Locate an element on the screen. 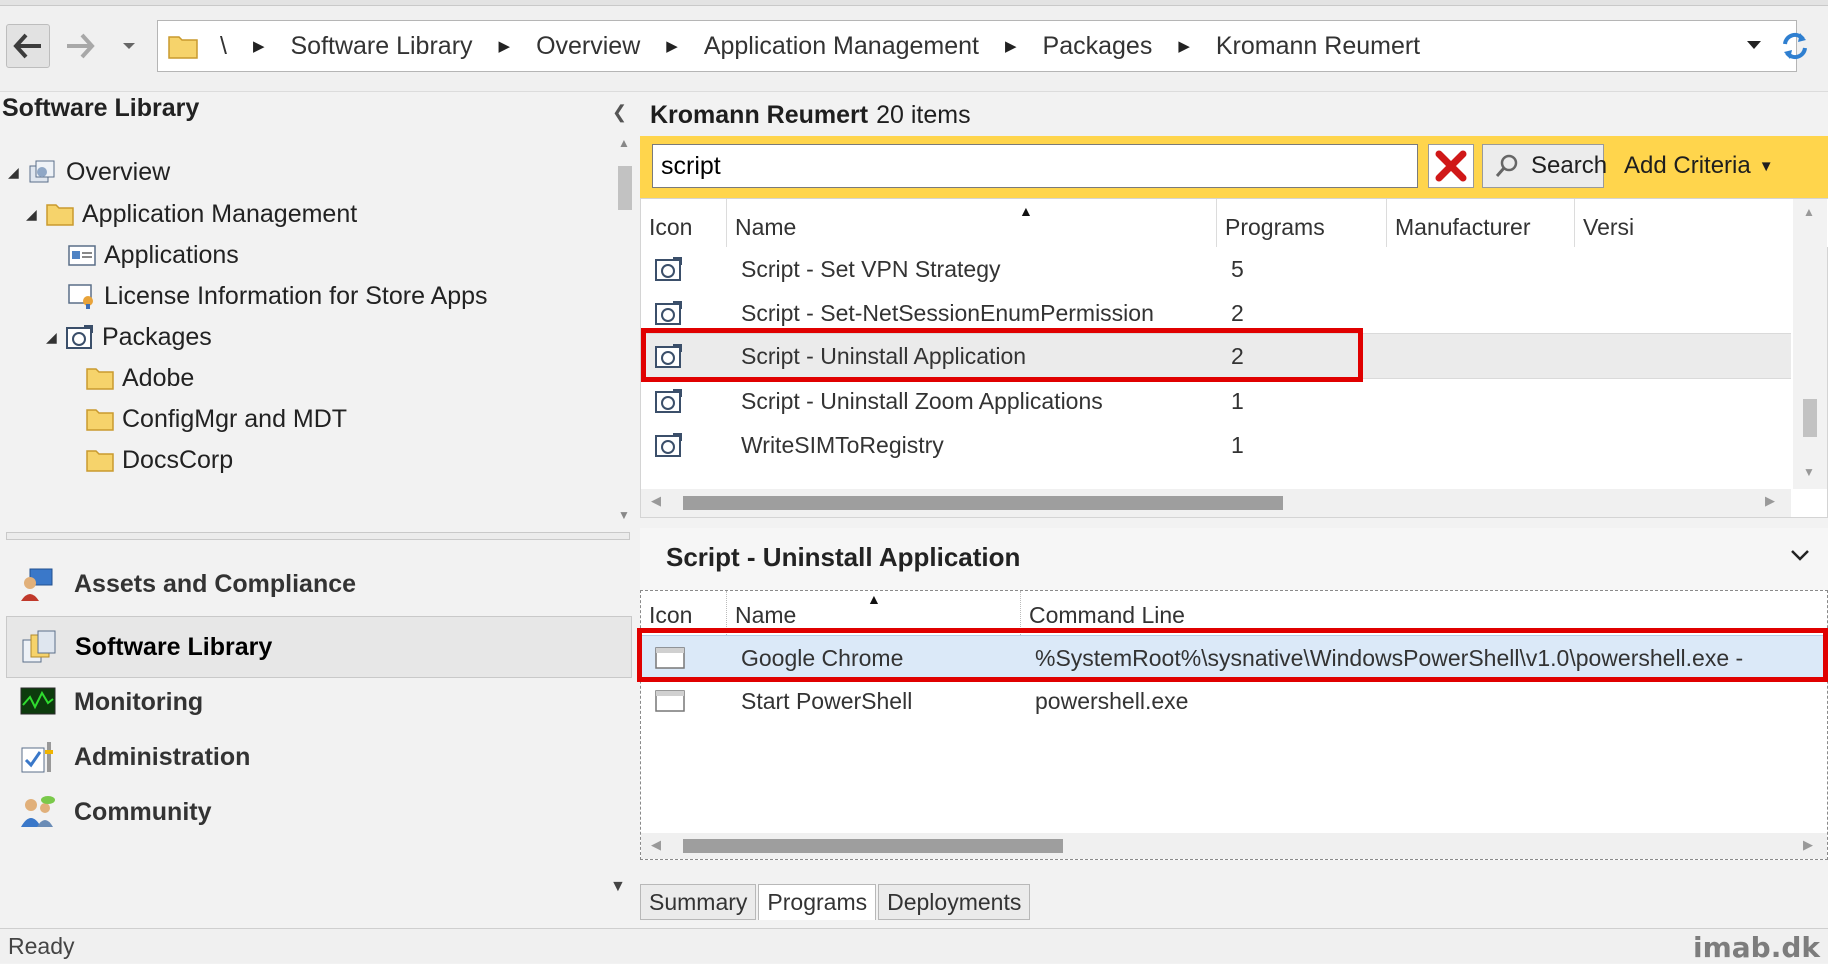  column-header-icon: Icon is located at coordinates (684, 223).